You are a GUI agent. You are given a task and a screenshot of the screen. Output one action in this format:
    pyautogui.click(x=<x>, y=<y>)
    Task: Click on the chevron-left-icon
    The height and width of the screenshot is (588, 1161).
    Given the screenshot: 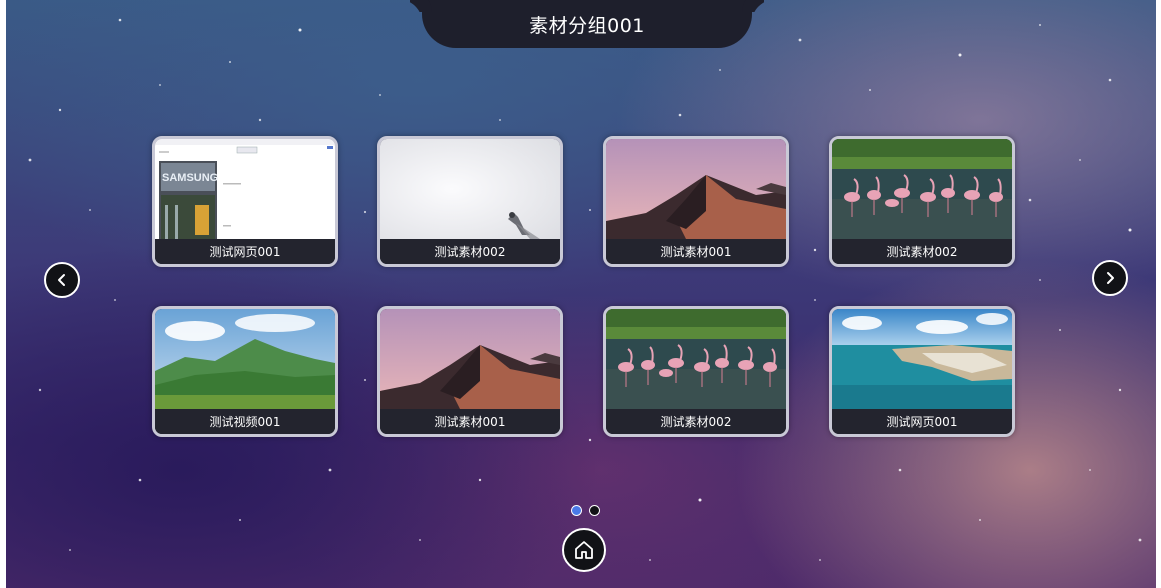 What is the action you would take?
    pyautogui.click(x=61, y=280)
    